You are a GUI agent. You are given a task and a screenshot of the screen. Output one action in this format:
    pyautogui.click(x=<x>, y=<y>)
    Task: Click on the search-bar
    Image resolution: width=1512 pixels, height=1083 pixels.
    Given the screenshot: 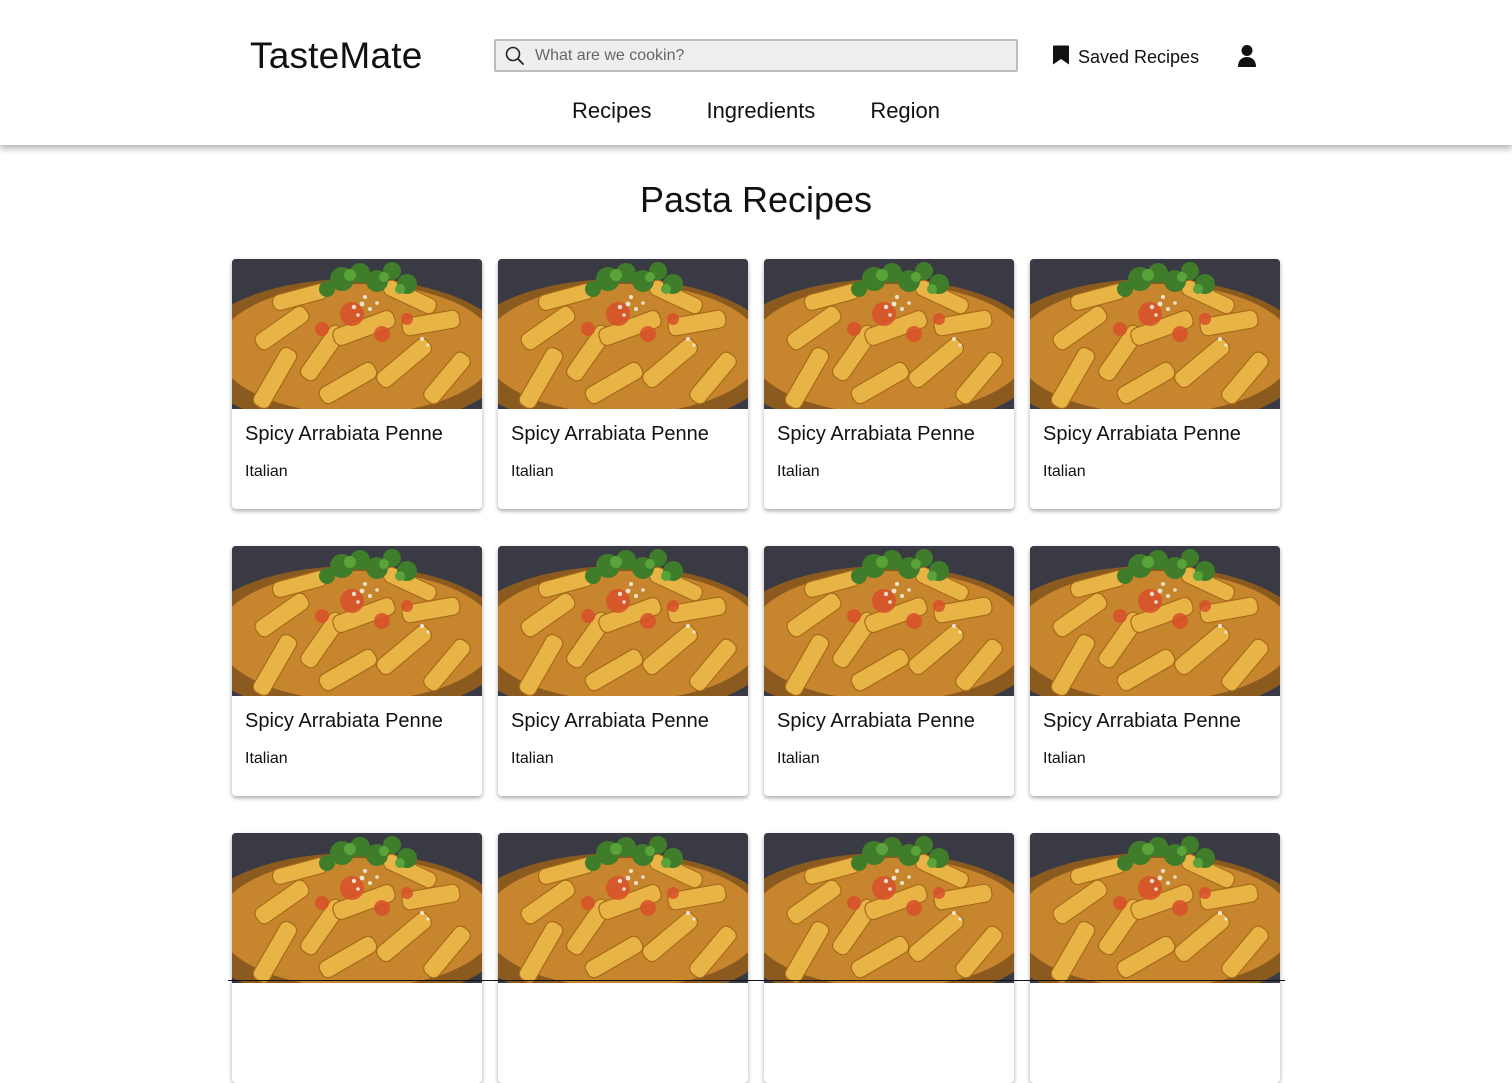 What is the action you would take?
    pyautogui.click(x=756, y=55)
    